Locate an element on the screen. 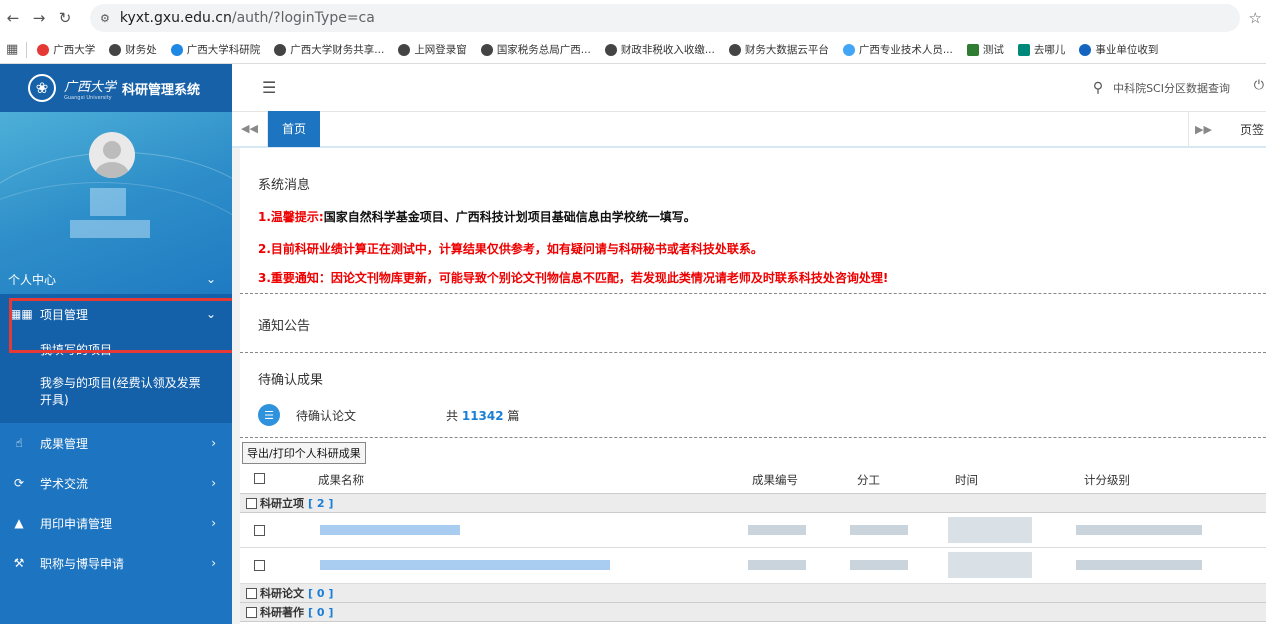 Image resolution: width=1266 pixels, height=624 pixels. divider is located at coordinates (753, 352).